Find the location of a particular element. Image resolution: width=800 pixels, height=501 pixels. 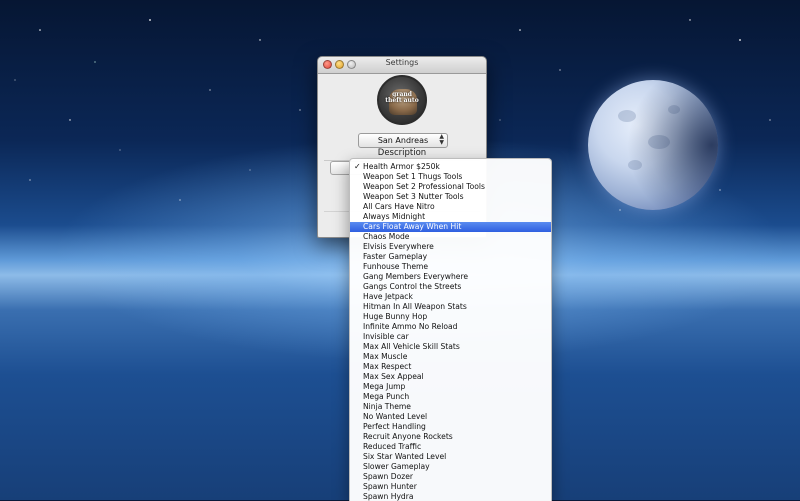

menu-item: Max Muscle is located at coordinates (450, 357).